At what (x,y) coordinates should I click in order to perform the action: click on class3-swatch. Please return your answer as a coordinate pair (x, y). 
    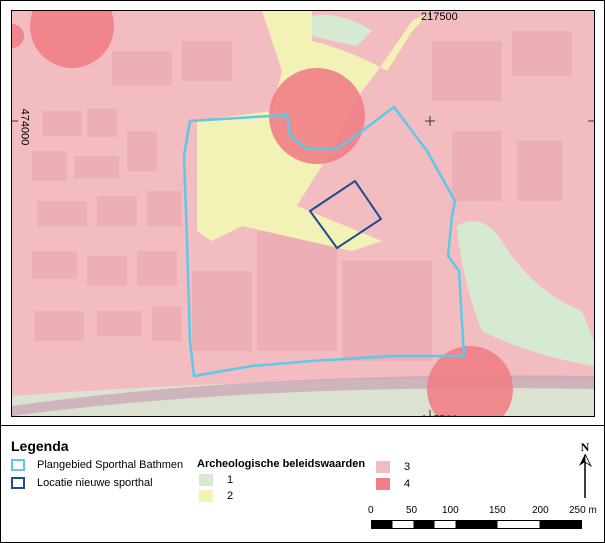
    Looking at the image, I should click on (383, 467).